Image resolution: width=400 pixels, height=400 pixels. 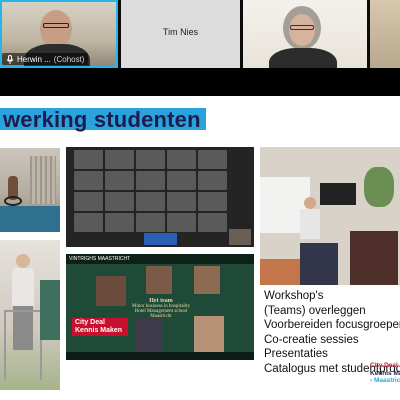 What do you see at coordinates (332, 325) in the screenshot?
I see `list-item: Voorbereiden focusgroepen` at bounding box center [332, 325].